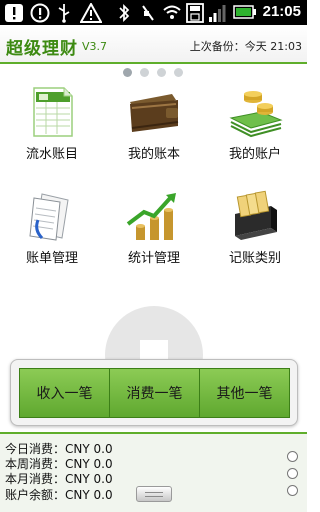 The width and height of the screenshot is (320, 512). I want to click on add-expense-button: 消费一笔, so click(155, 393).